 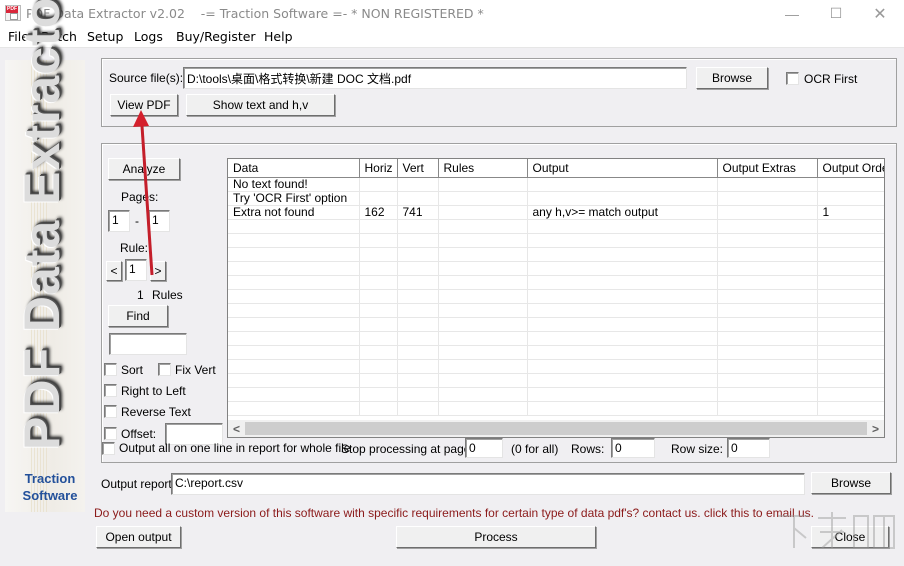 I want to click on row-size-input: 0, so click(x=748, y=448).